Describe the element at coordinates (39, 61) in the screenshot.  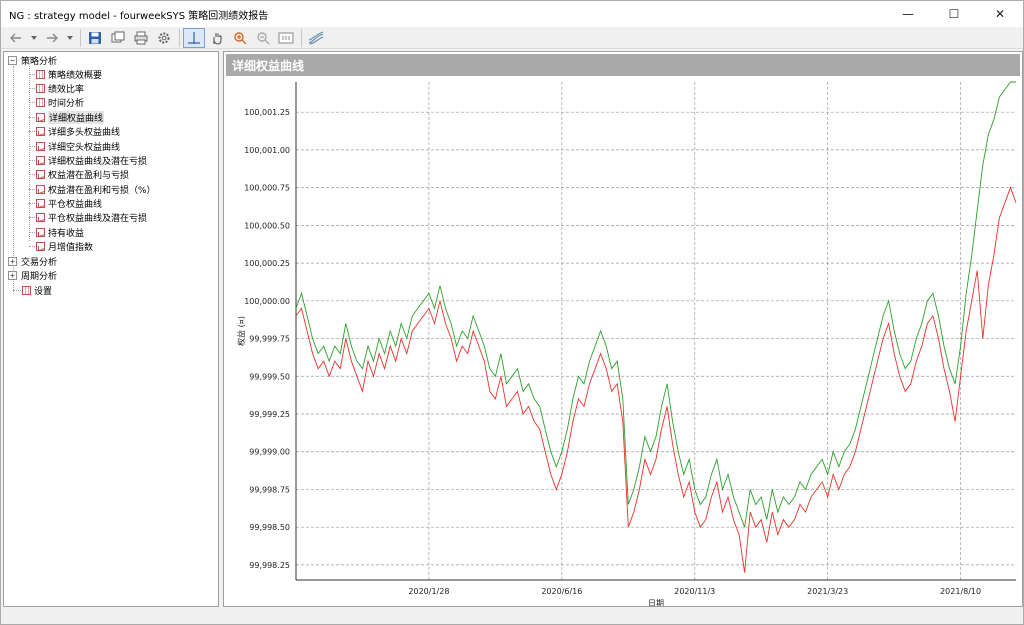
I see `tree-group-label: 策略分析` at that location.